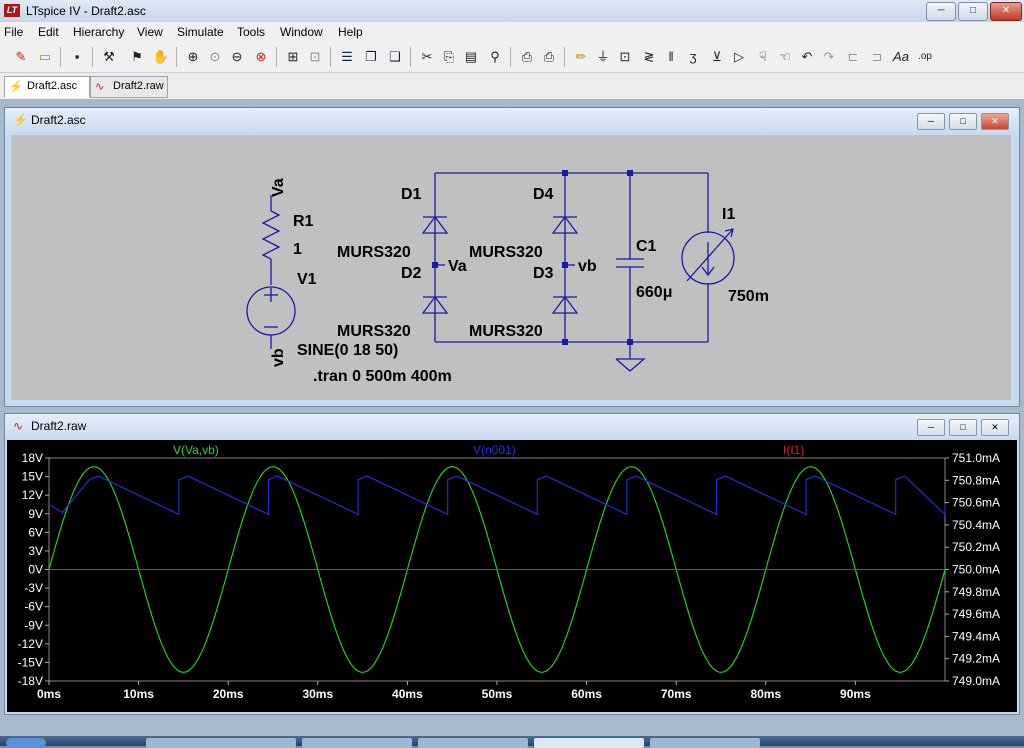 This screenshot has height=748, width=1024. I want to click on net-label-va: Va, so click(457, 266).